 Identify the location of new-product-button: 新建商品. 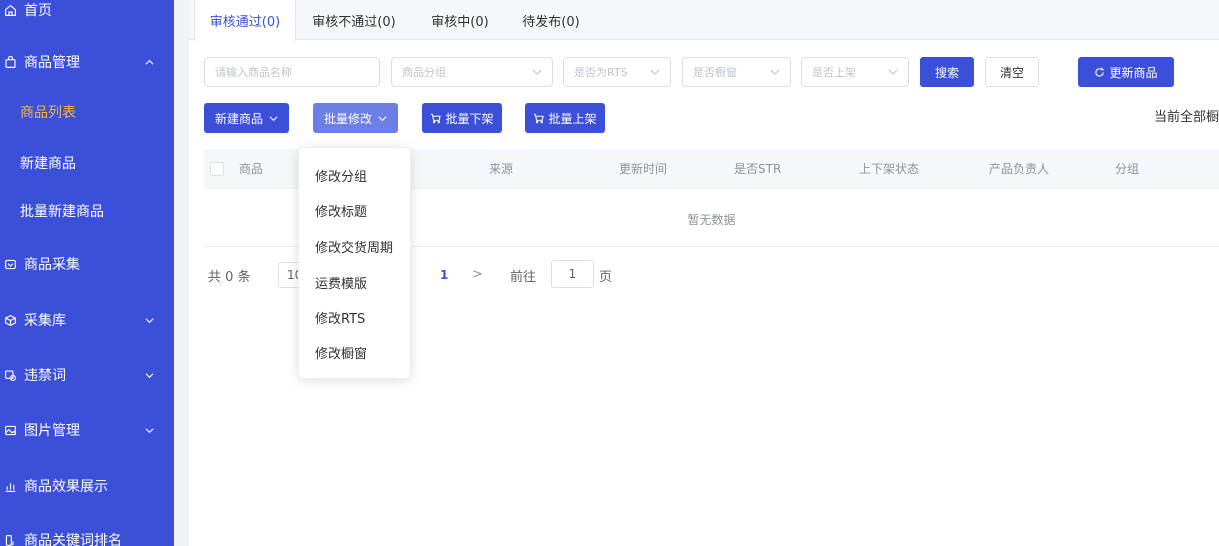
(246, 118).